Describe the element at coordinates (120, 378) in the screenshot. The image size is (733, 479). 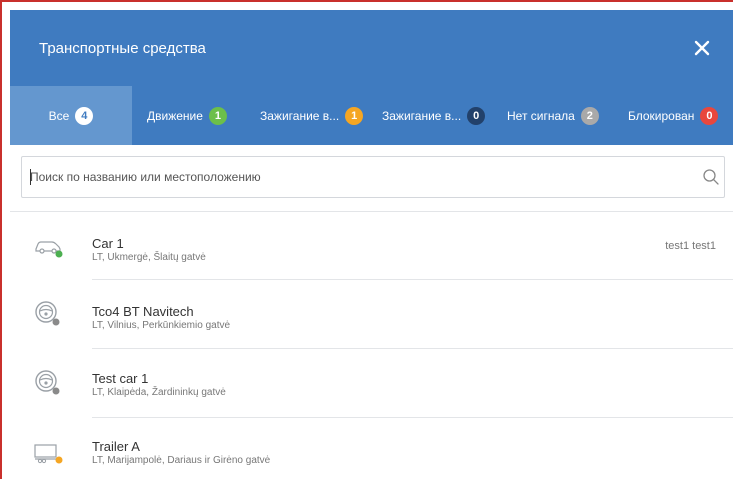
I see `vehicle-name: Test car 1` at that location.